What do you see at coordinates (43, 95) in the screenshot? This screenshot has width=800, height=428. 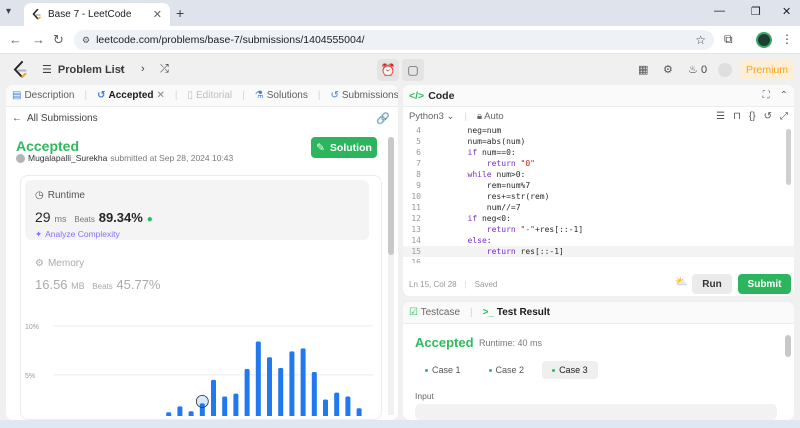 I see `tab-description: ▤ Description` at bounding box center [43, 95].